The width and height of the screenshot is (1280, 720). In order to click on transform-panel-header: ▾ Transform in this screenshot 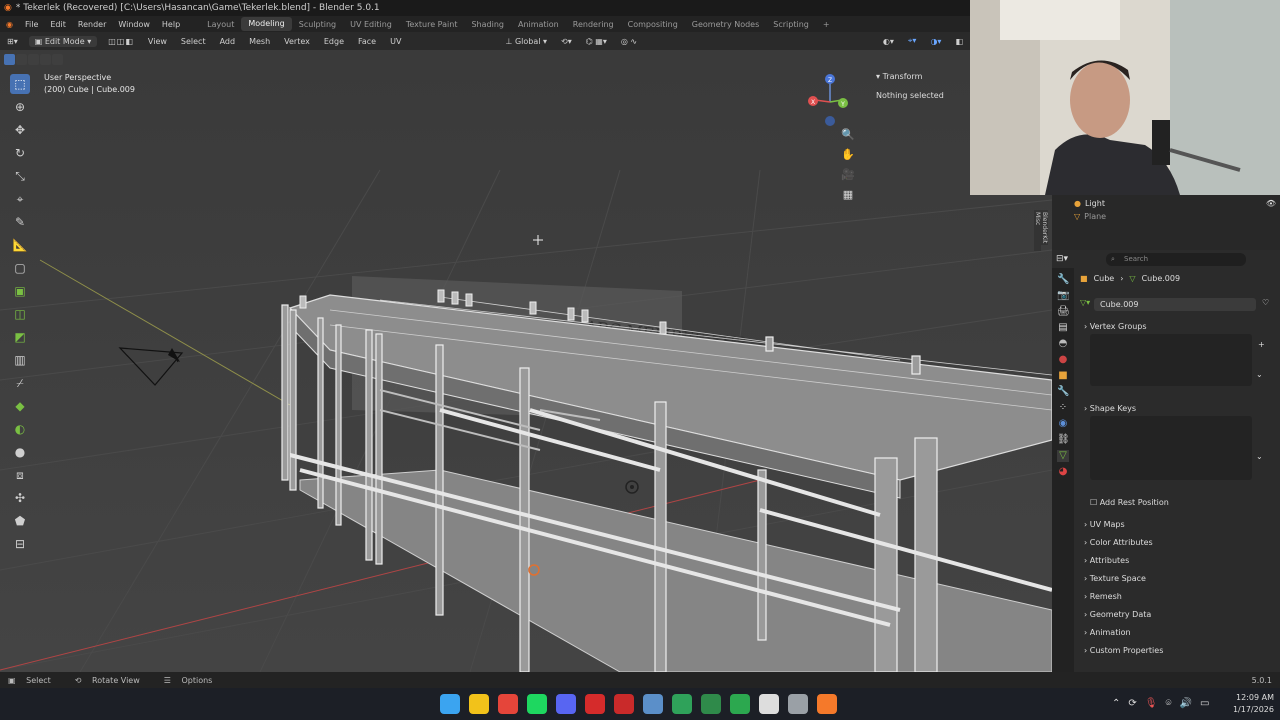, I will do `click(920, 76)`.